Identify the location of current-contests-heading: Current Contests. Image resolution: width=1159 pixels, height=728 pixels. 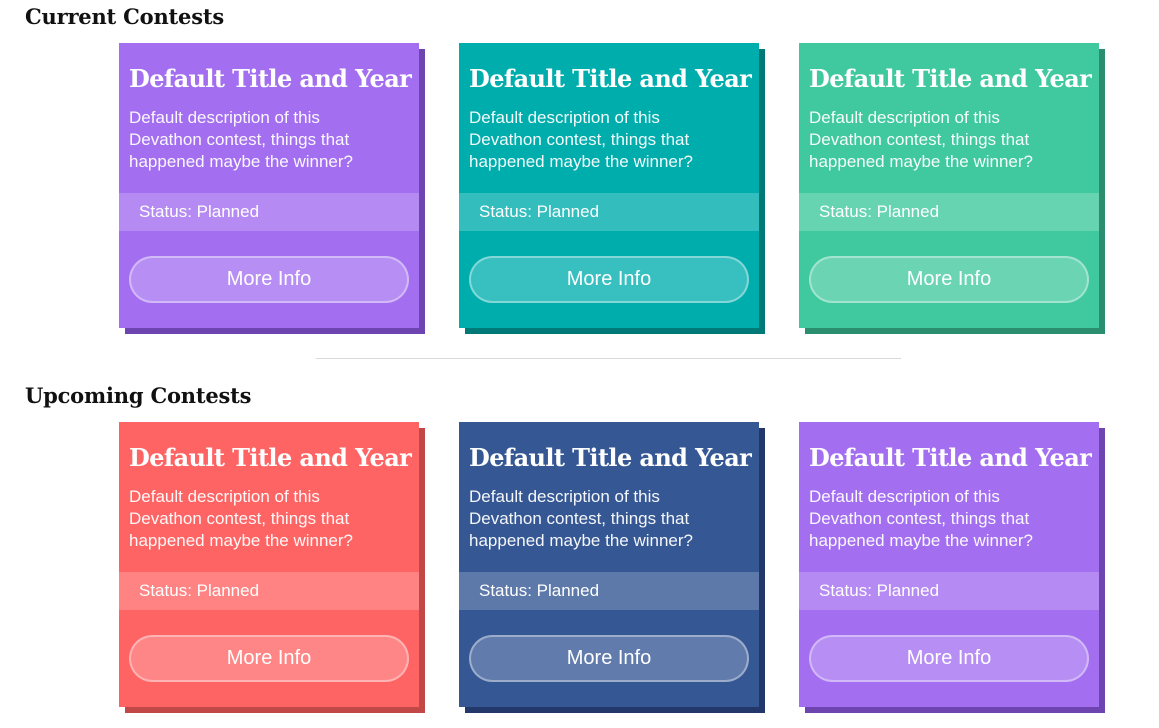
(124, 16).